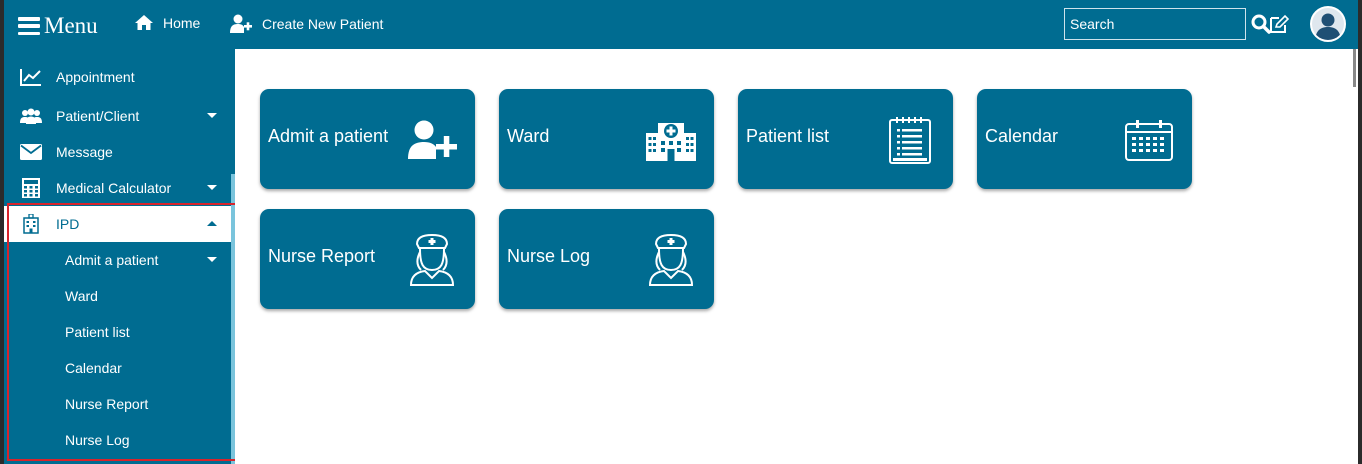 The width and height of the screenshot is (1362, 464). Describe the element at coordinates (606, 259) in the screenshot. I see `tile-nurse-log: Nurse Log` at that location.